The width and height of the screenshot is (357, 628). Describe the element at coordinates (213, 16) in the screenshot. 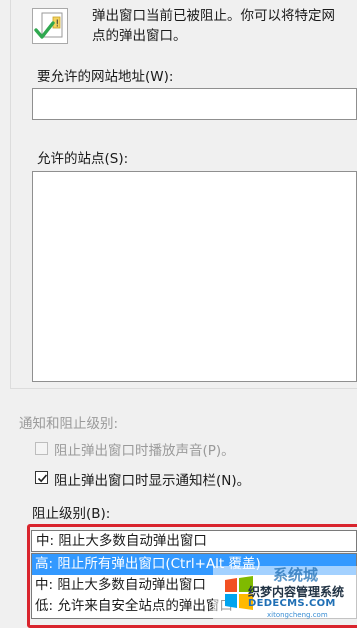

I see `info-line-1: 弹出窗口当前已被阻止。你可以将特定网` at that location.